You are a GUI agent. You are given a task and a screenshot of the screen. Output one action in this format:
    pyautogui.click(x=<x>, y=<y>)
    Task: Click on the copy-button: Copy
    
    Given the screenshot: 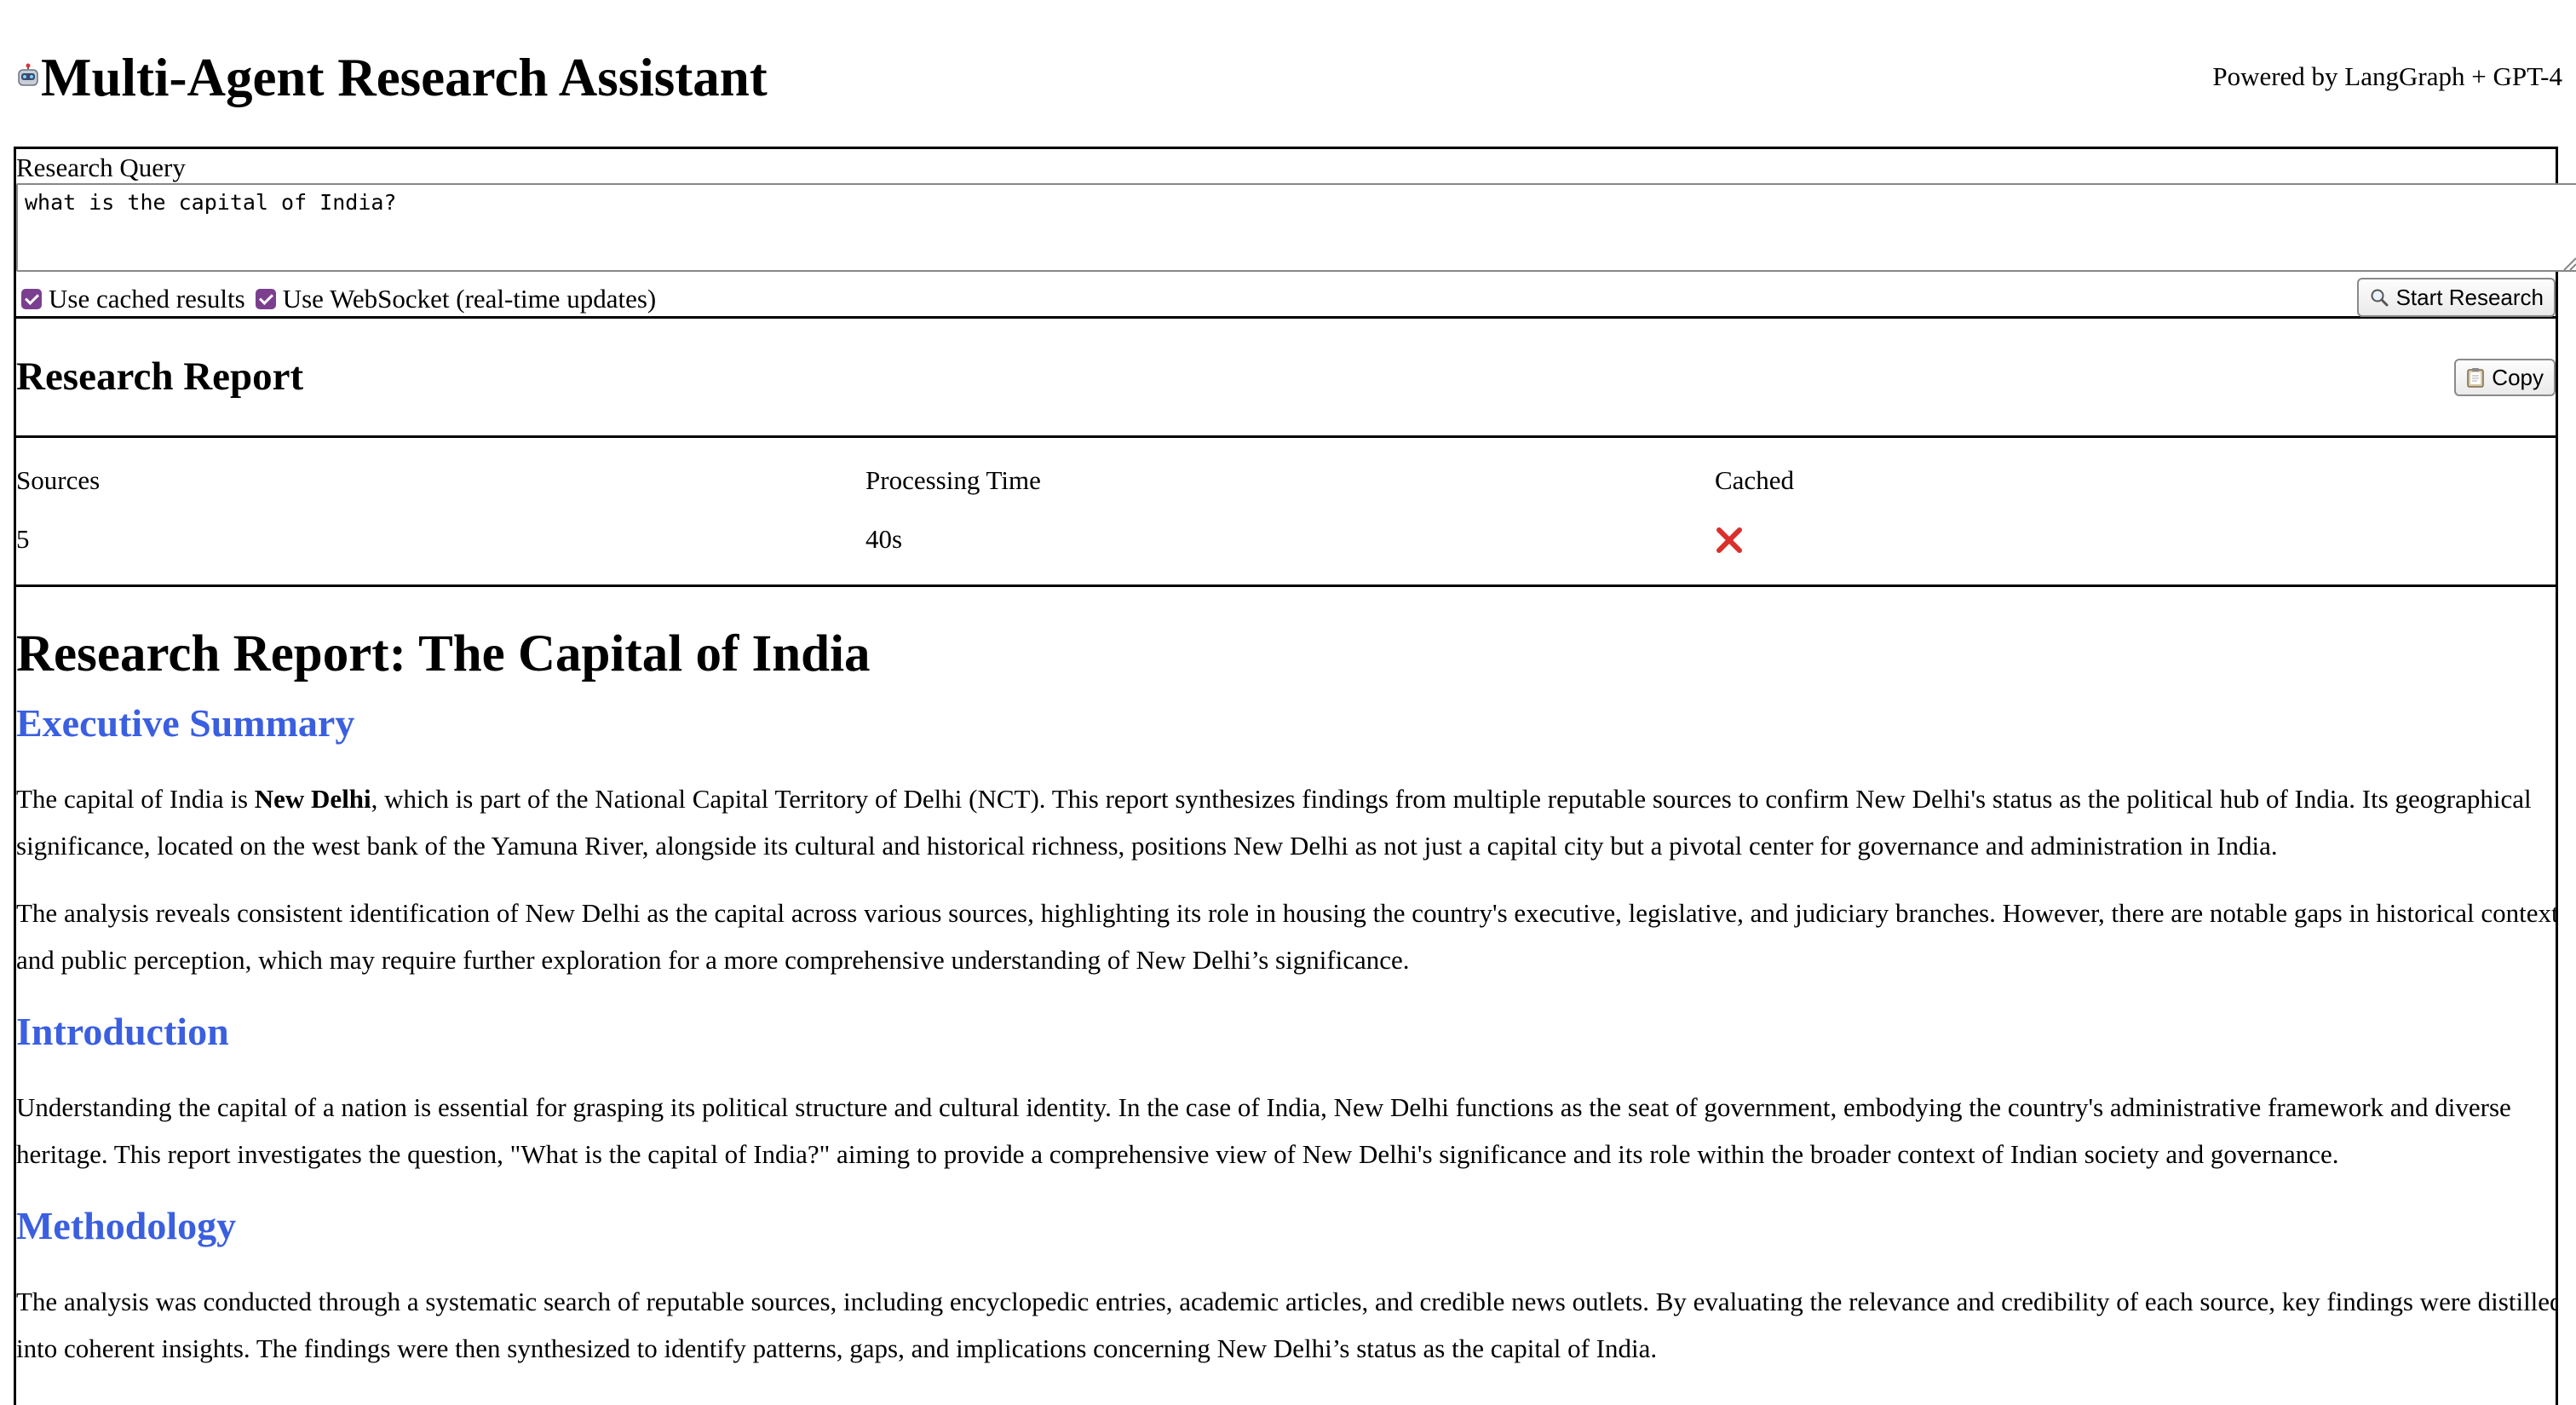 What is the action you would take?
    pyautogui.click(x=2505, y=377)
    